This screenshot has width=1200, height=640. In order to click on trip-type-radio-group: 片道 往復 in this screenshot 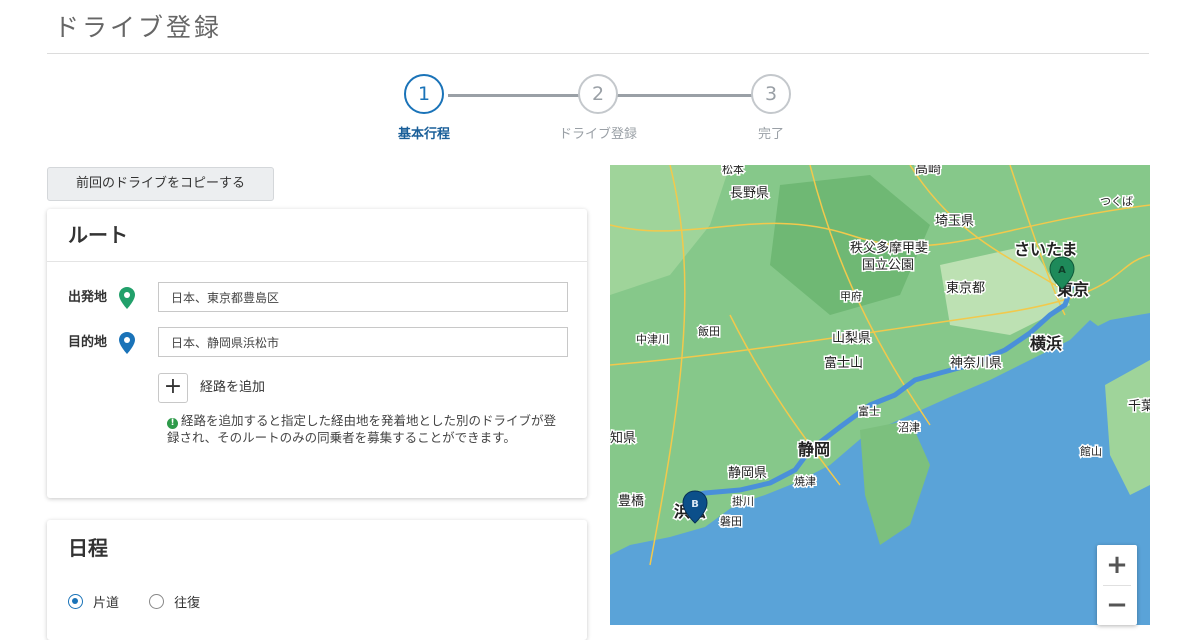, I will do `click(147, 601)`.